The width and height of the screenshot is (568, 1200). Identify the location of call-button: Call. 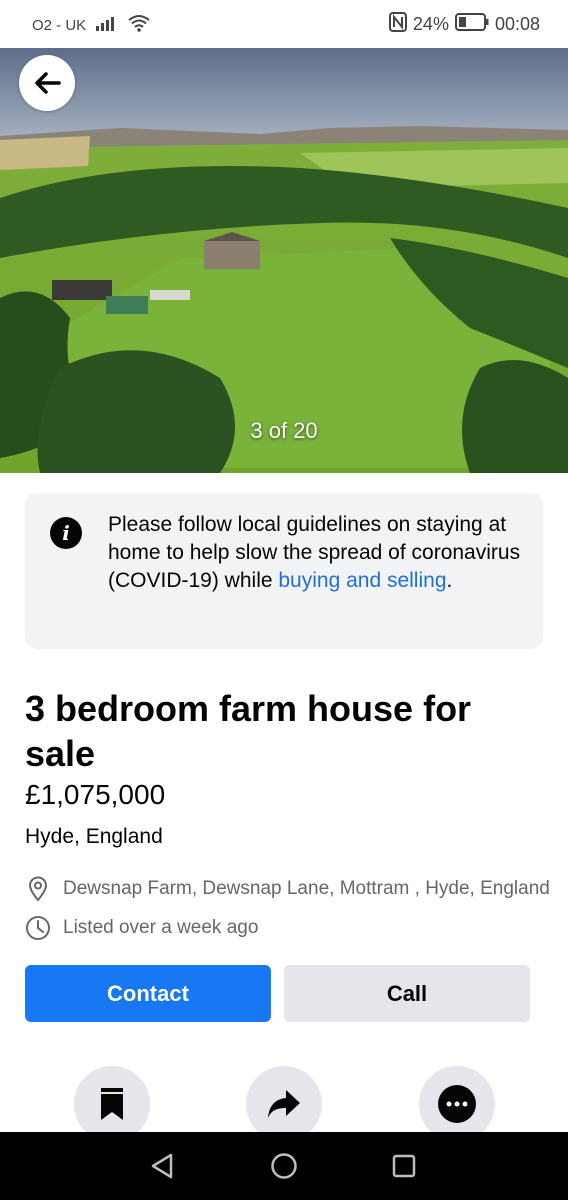
(407, 993).